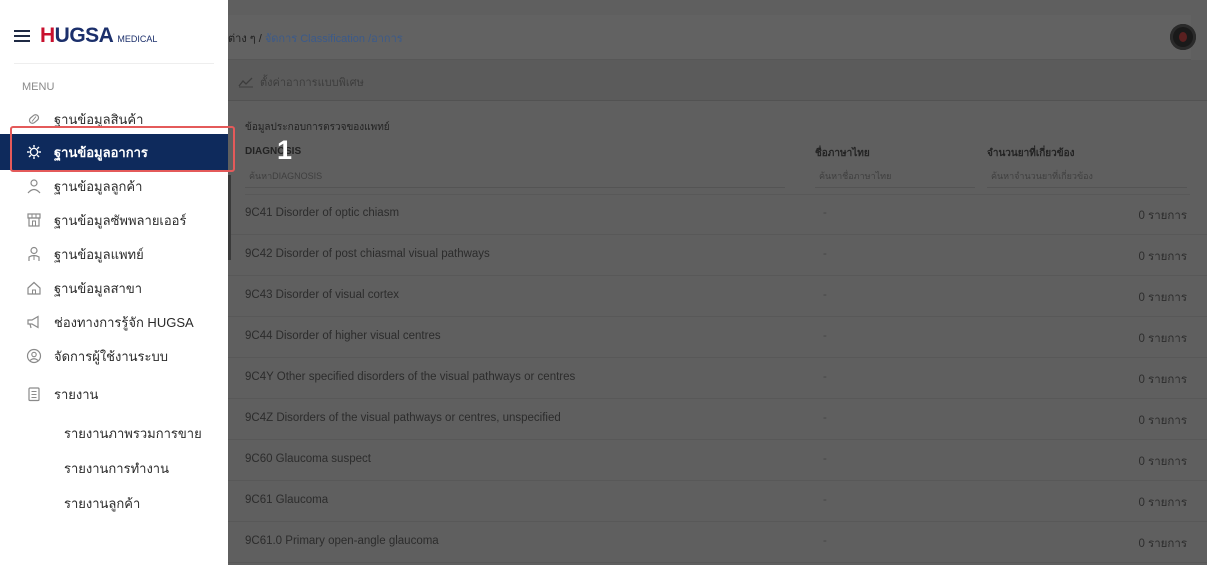 This screenshot has width=1207, height=565. What do you see at coordinates (98, 288) in the screenshot?
I see `sidebar-item-label: ฐานข้อมูลสาขา` at bounding box center [98, 288].